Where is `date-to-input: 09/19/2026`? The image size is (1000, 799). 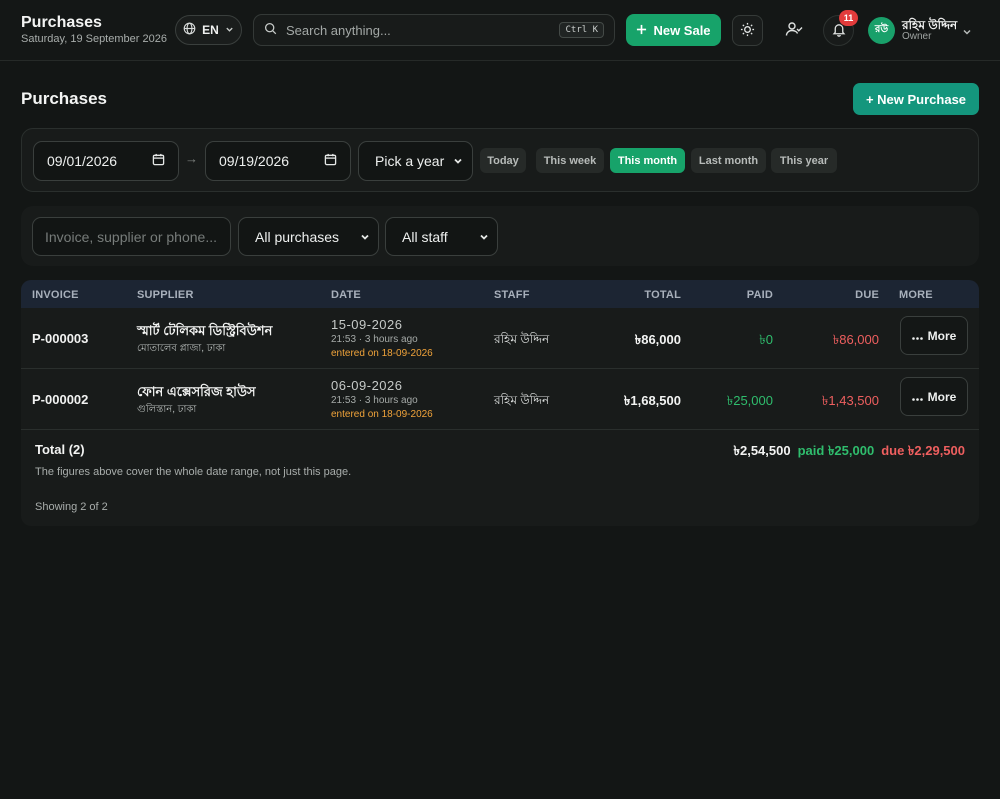 date-to-input: 09/19/2026 is located at coordinates (278, 161).